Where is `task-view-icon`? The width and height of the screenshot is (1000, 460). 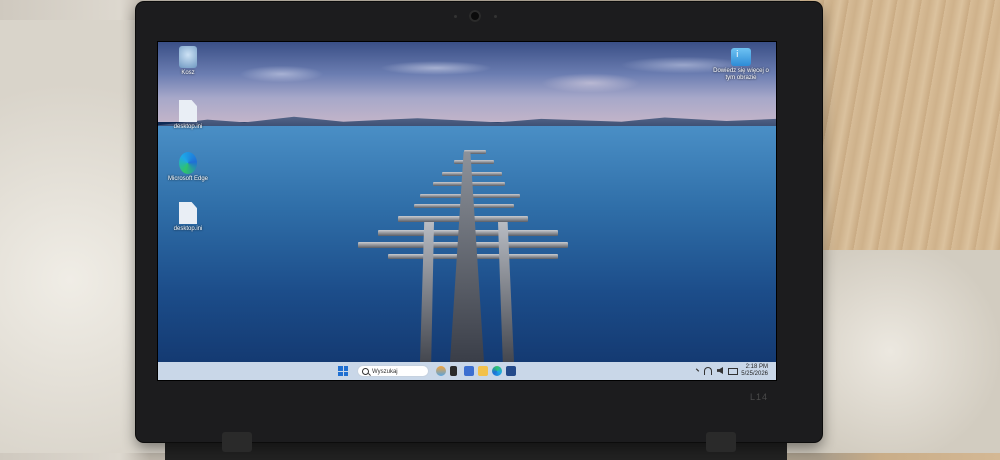
task-view-icon is located at coordinates (453, 371).